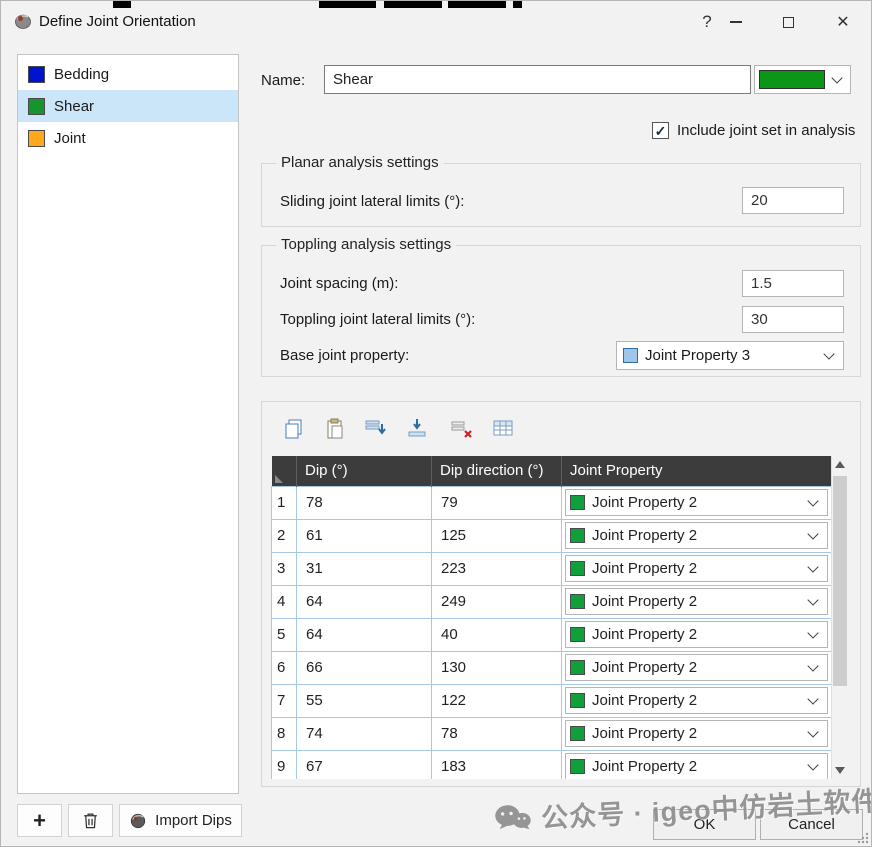 The height and width of the screenshot is (847, 872). Describe the element at coordinates (537, 79) in the screenshot. I see `name-input` at that location.